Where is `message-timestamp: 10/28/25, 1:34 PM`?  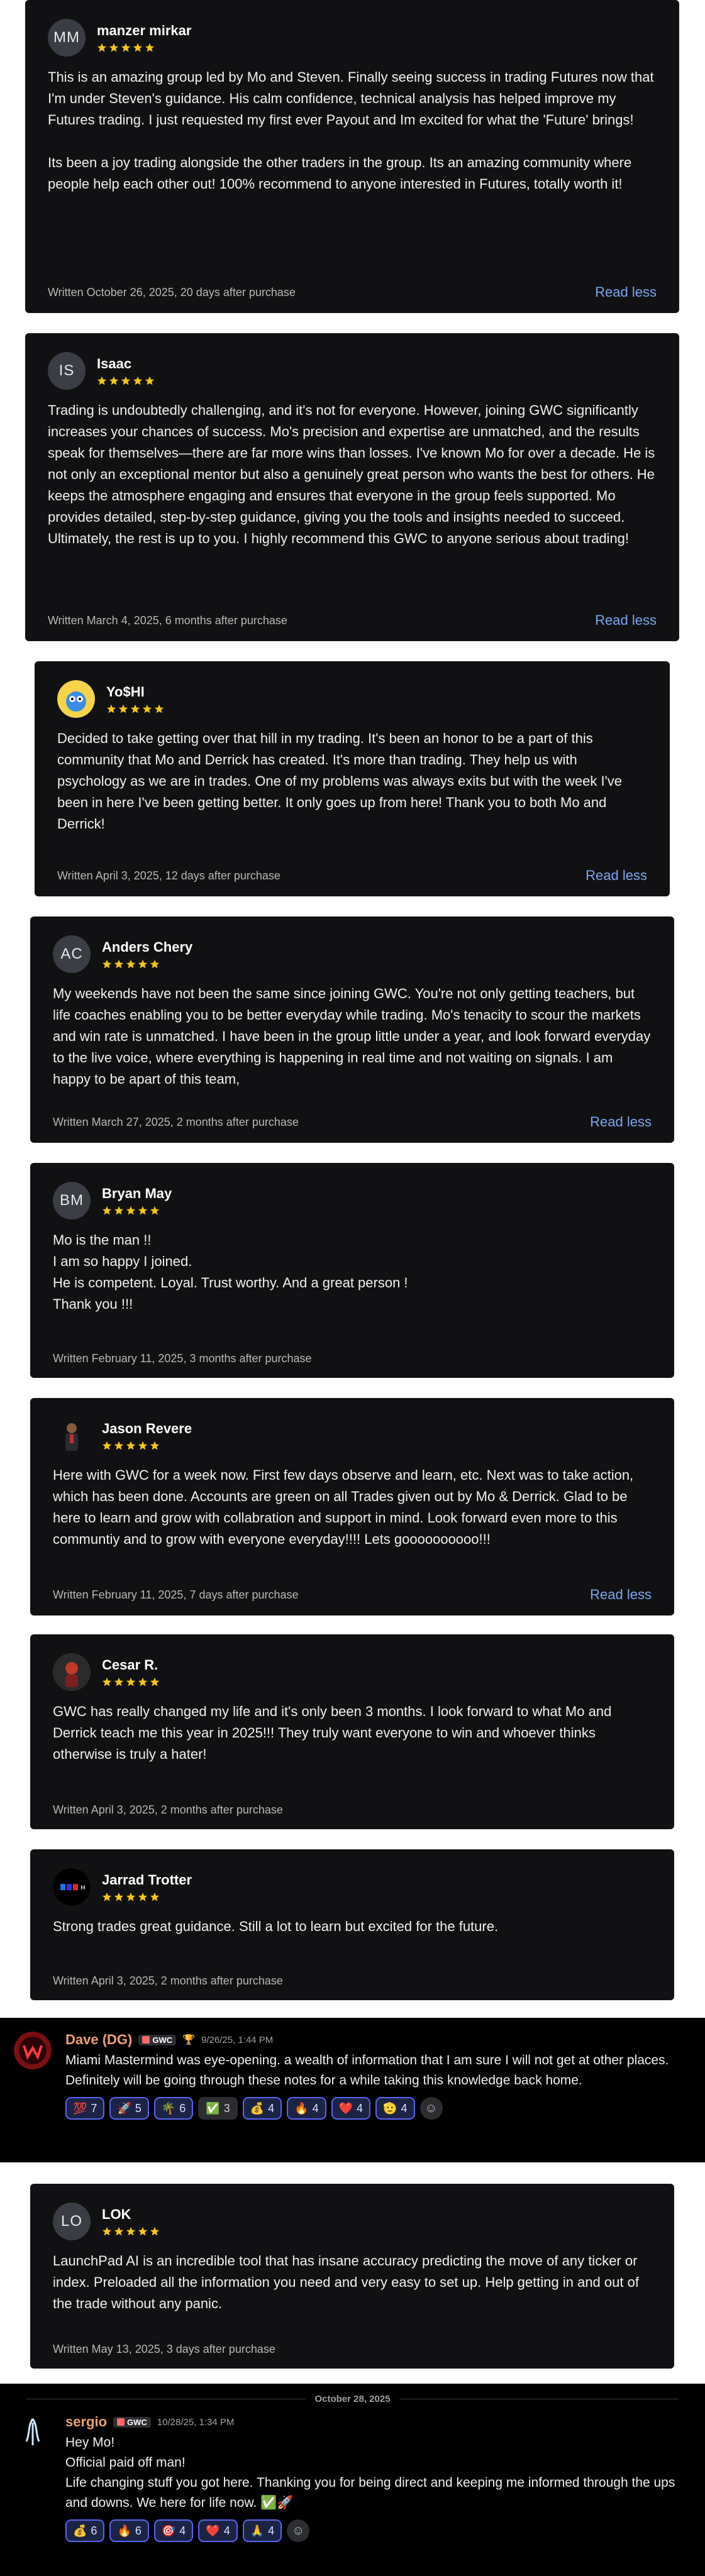
message-timestamp: 10/28/25, 1:34 PM is located at coordinates (196, 2422).